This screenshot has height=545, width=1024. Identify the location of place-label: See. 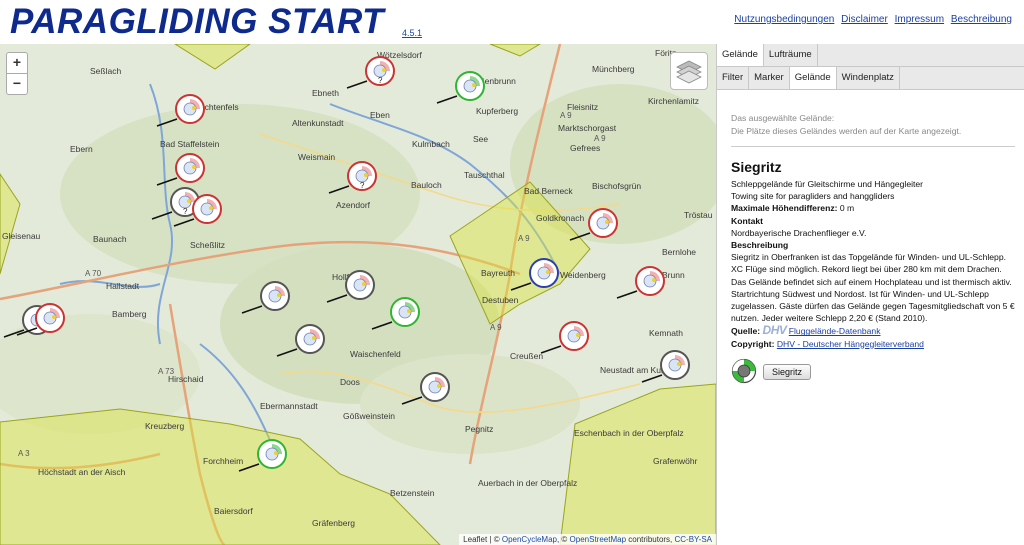
(480, 139).